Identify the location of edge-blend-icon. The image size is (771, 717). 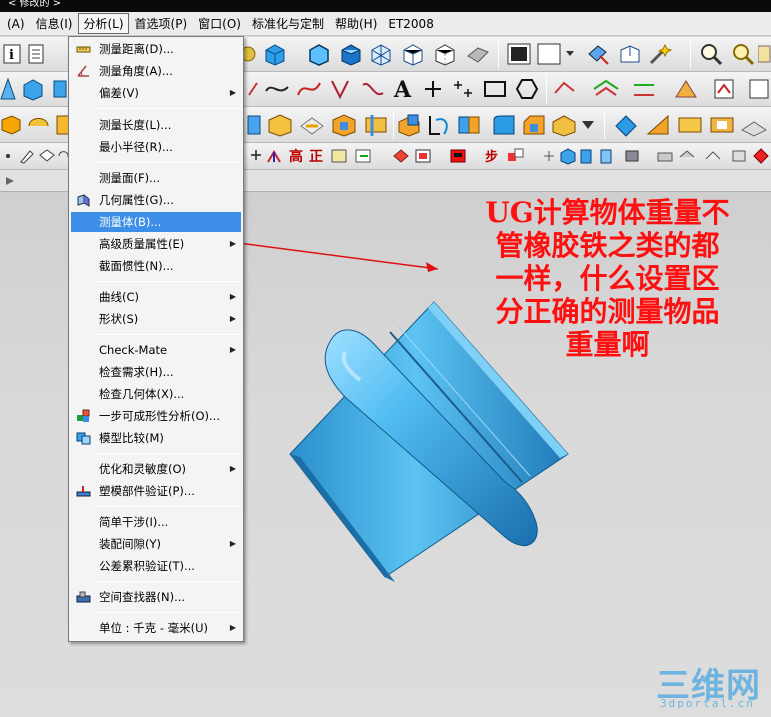
(504, 125).